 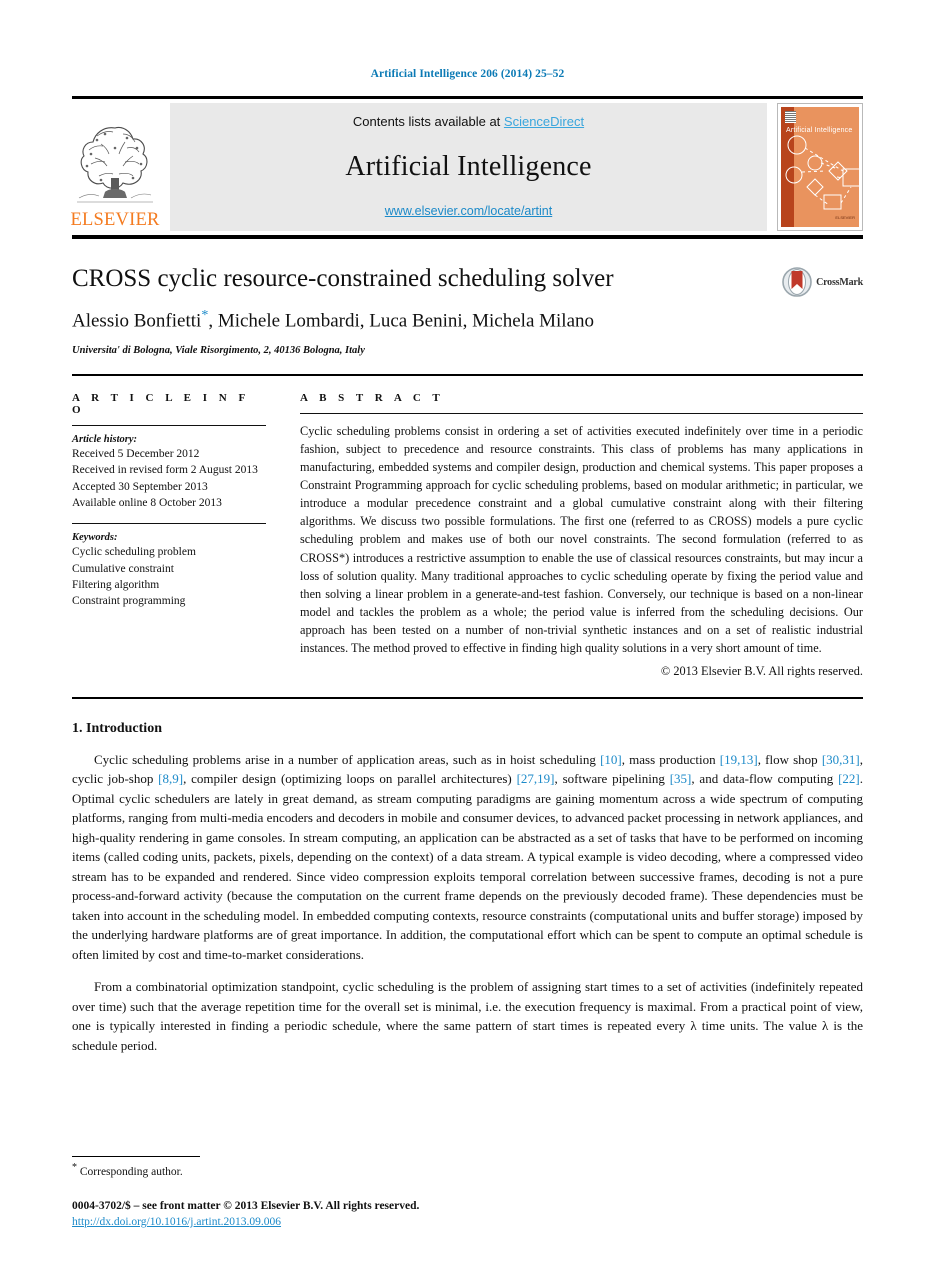 I want to click on journal-cover-thumbnail: Artificial Intelligence ELSEVIER, so click(x=820, y=167).